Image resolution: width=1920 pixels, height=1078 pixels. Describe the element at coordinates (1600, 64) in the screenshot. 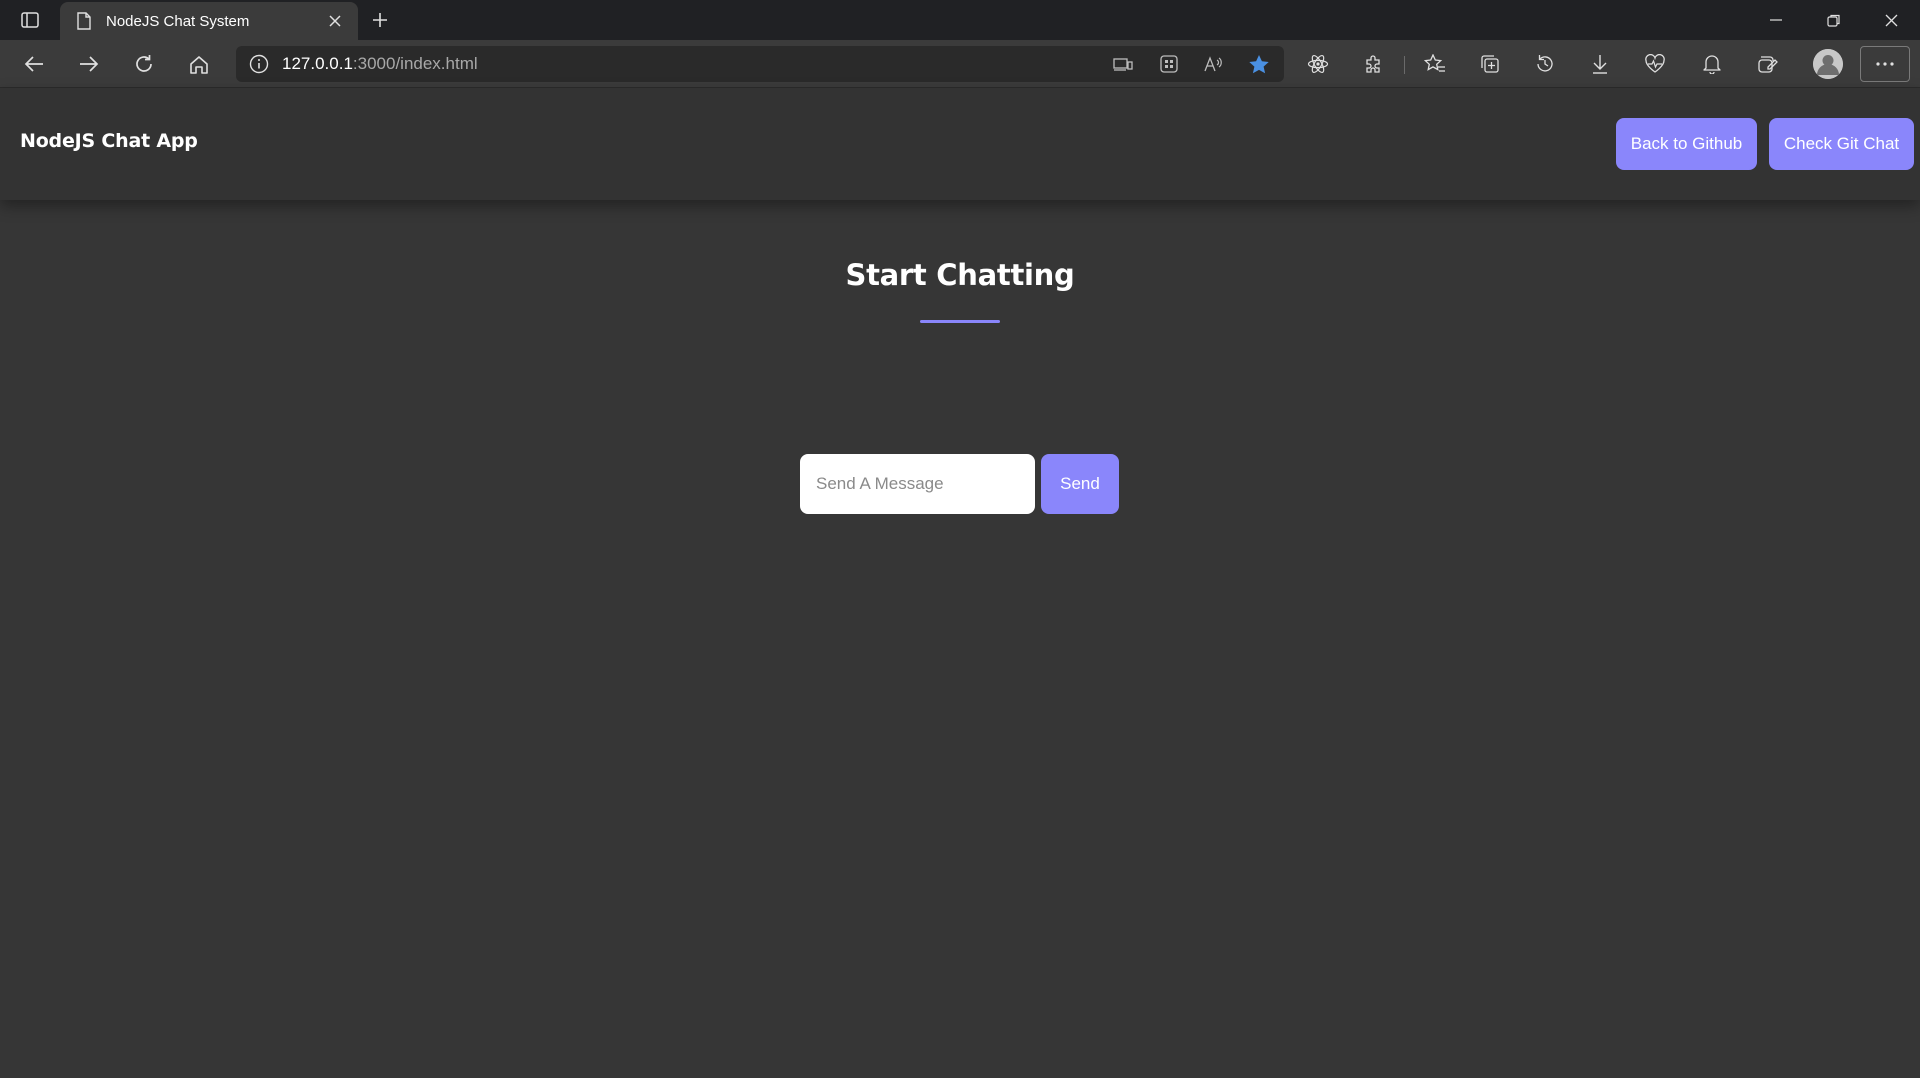

I see `download-icon` at that location.